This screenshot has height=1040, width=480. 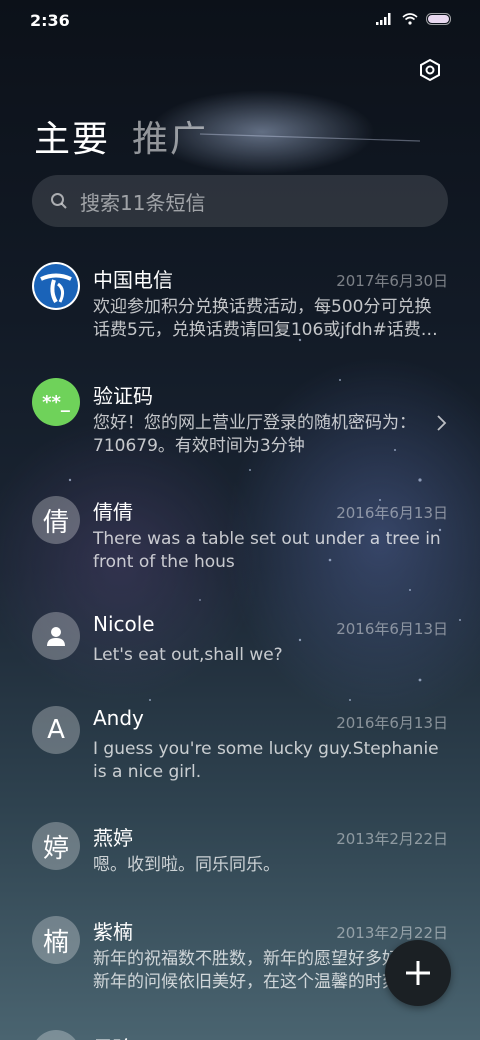 I want to click on person-icon, so click(x=56, y=636).